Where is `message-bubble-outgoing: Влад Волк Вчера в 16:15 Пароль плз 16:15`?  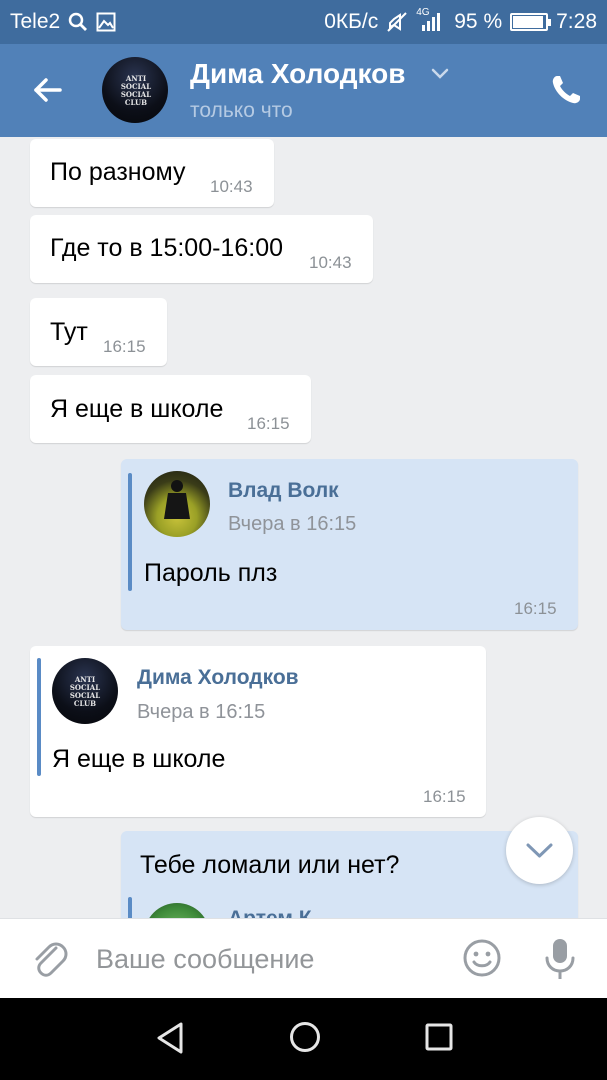 message-bubble-outgoing: Влад Волк Вчера в 16:15 Пароль плз 16:15 is located at coordinates (349, 544).